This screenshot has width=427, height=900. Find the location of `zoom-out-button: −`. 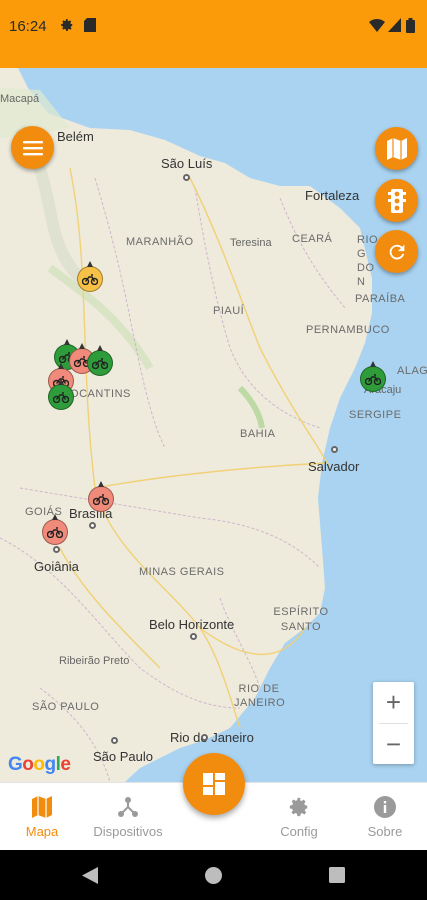

zoom-out-button: − is located at coordinates (393, 744).